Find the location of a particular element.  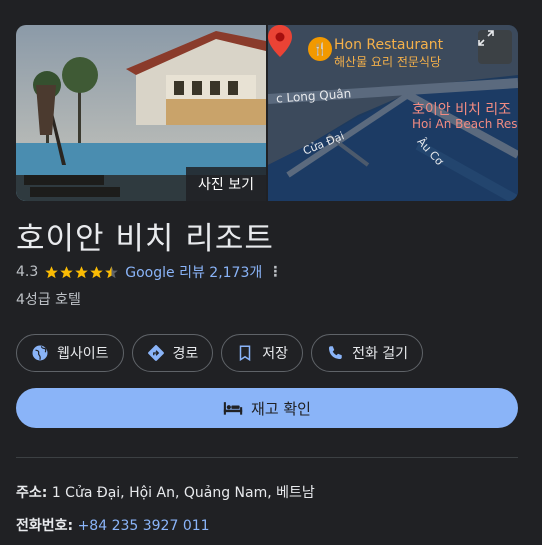

google-reviews-link: Google 리뷰 2,173개 is located at coordinates (193, 272).